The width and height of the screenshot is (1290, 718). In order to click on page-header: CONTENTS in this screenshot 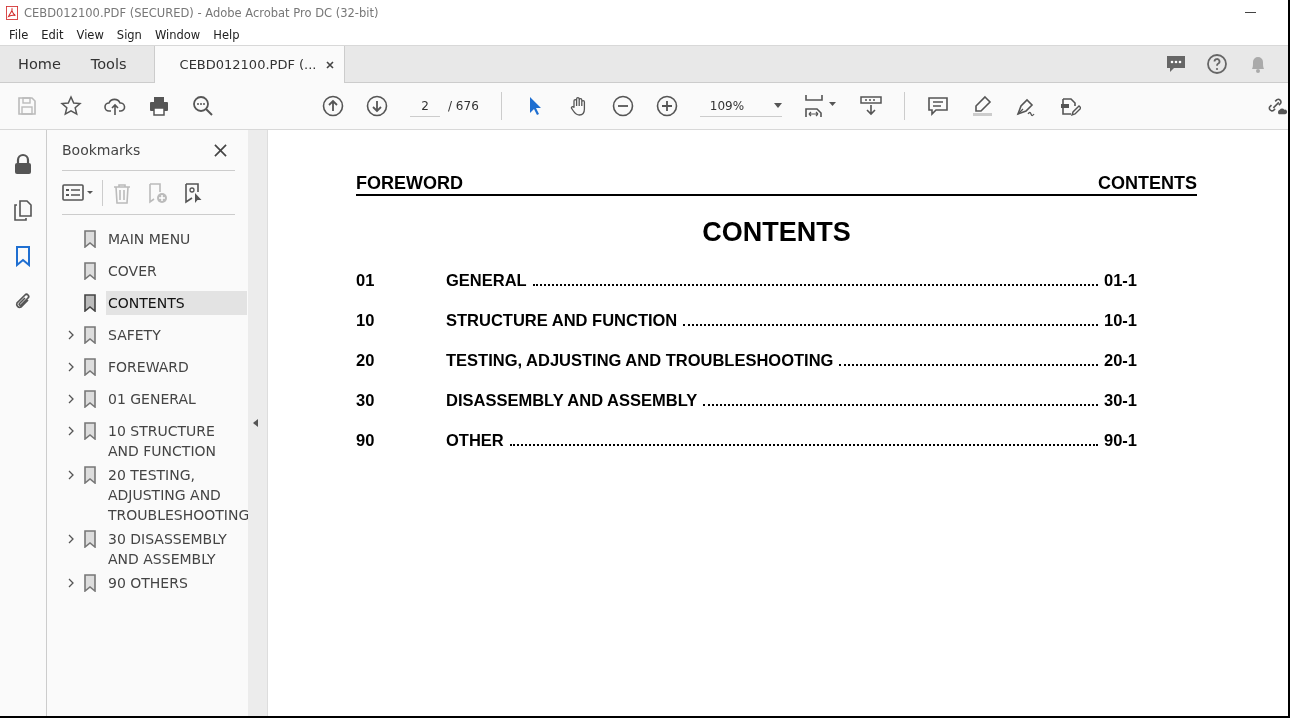, I will do `click(1147, 183)`.